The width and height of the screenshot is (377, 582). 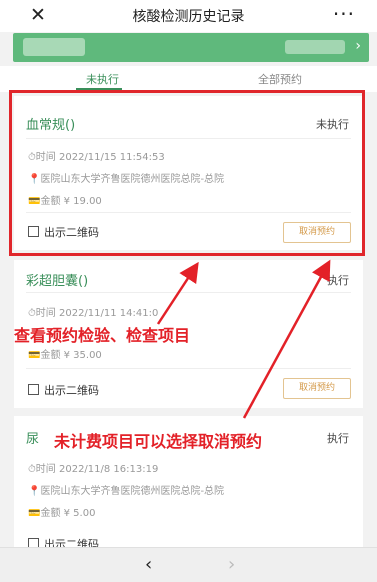 What do you see at coordinates (93, 313) in the screenshot?
I see `record-time: ⏱时间 2022/11/11 14:41:0` at bounding box center [93, 313].